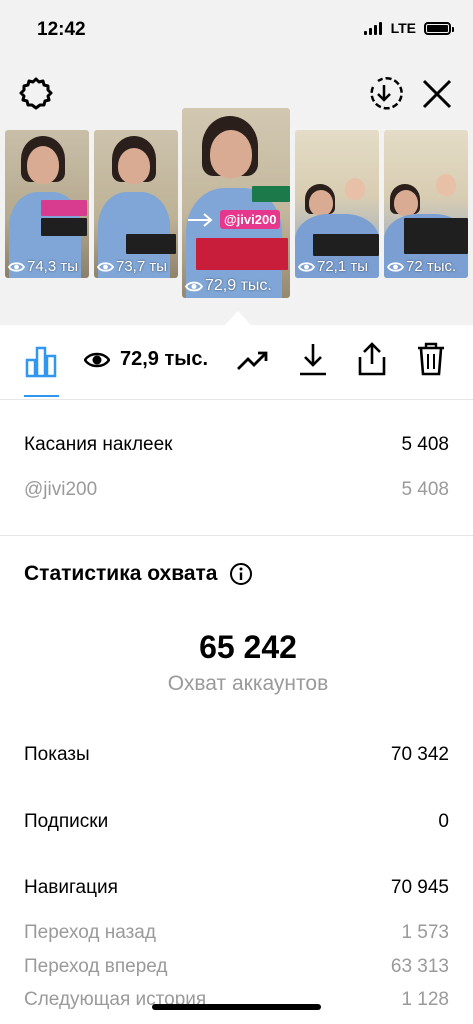 This screenshot has width=473, height=1024. Describe the element at coordinates (419, 887) in the screenshot. I see `navigation-value: 70 945` at that location.